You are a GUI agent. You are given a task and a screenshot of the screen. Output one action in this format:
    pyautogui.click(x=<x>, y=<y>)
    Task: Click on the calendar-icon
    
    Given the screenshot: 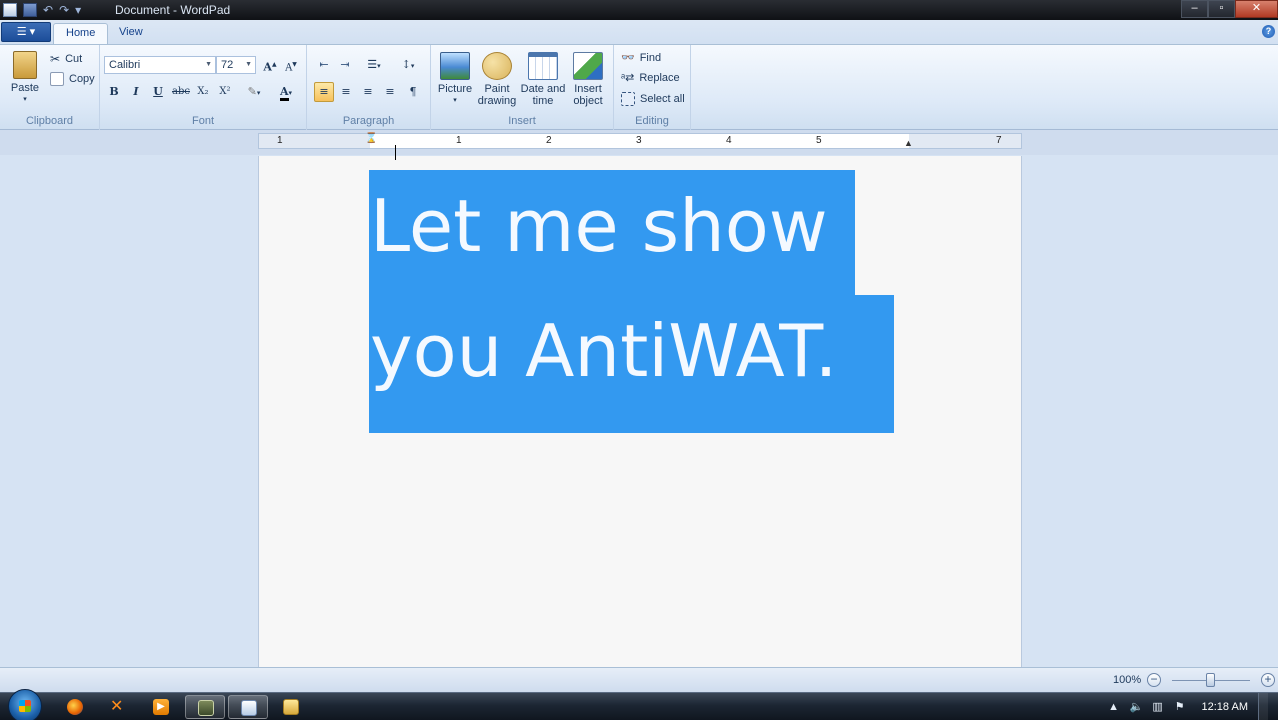 What is the action you would take?
    pyautogui.click(x=543, y=66)
    